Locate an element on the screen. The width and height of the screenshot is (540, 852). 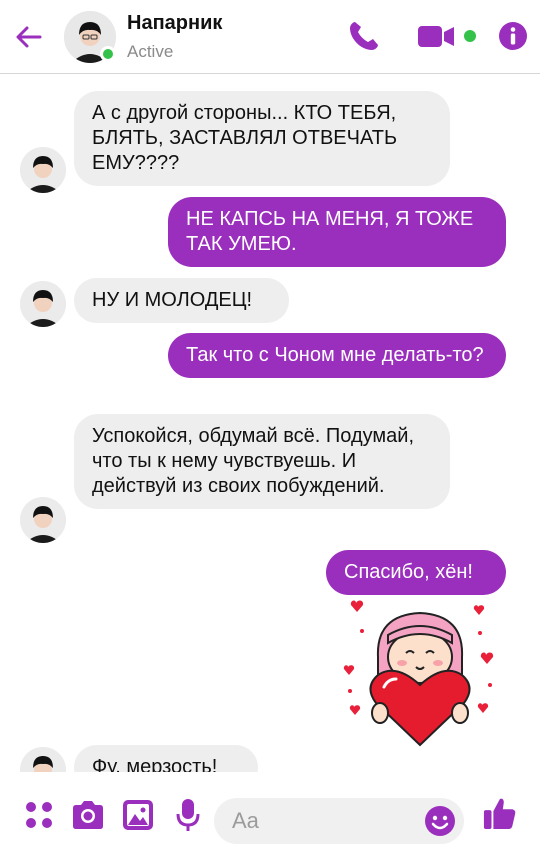
emoji-icon is located at coordinates (440, 821).